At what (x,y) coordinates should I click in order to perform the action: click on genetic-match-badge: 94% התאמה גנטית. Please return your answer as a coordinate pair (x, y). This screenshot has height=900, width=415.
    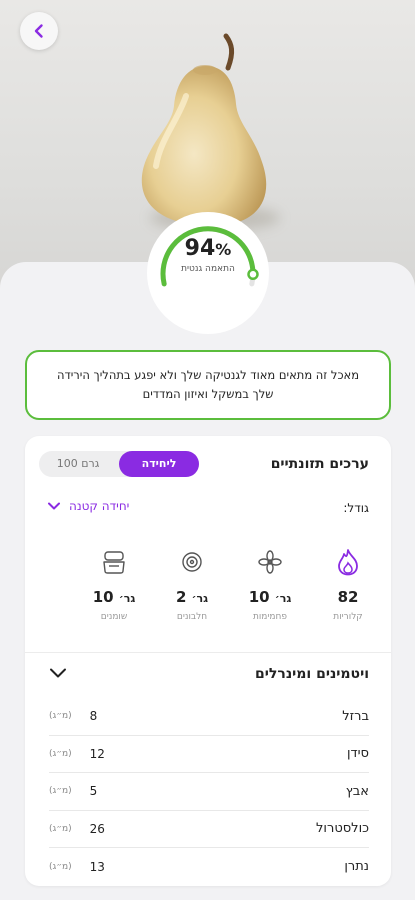
    Looking at the image, I should click on (208, 273).